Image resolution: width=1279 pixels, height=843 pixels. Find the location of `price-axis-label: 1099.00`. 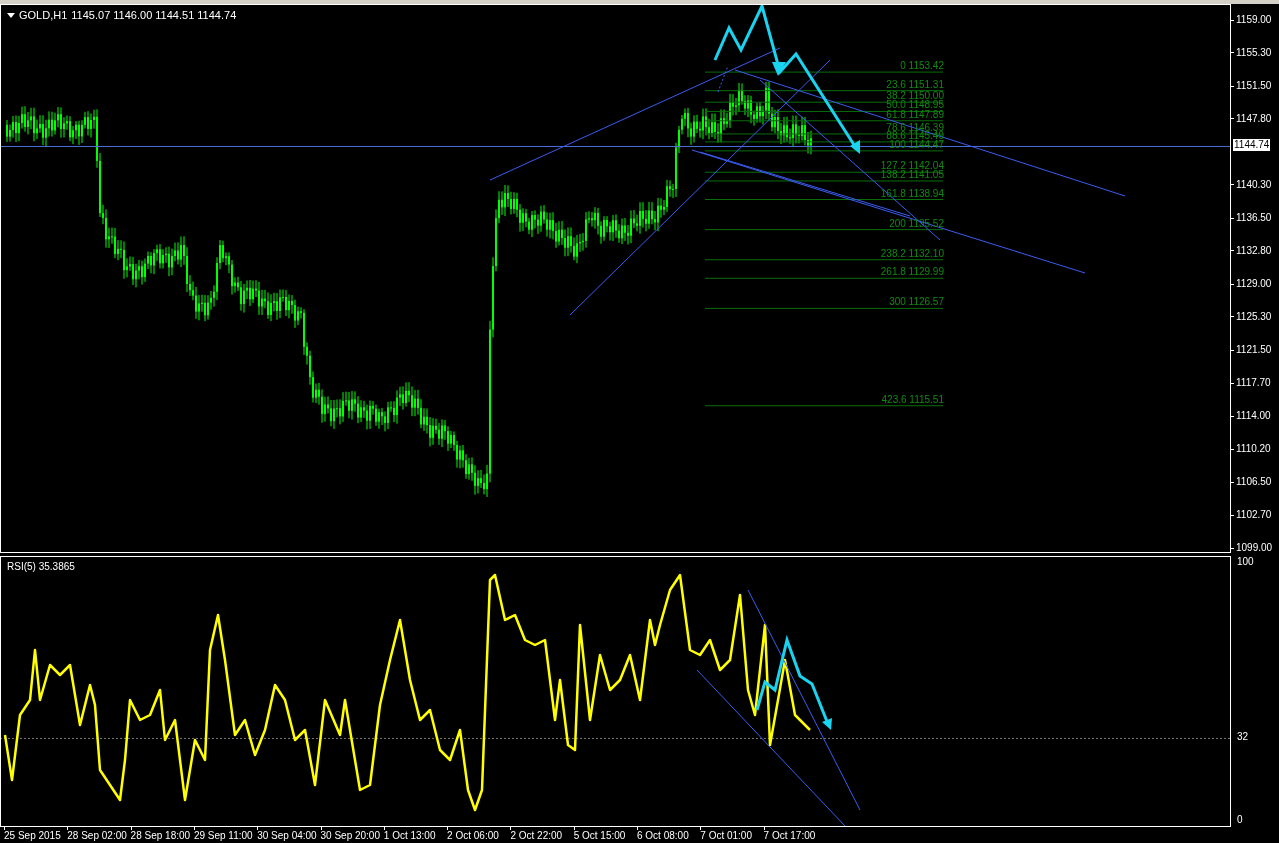

price-axis-label: 1099.00 is located at coordinates (1254, 548).